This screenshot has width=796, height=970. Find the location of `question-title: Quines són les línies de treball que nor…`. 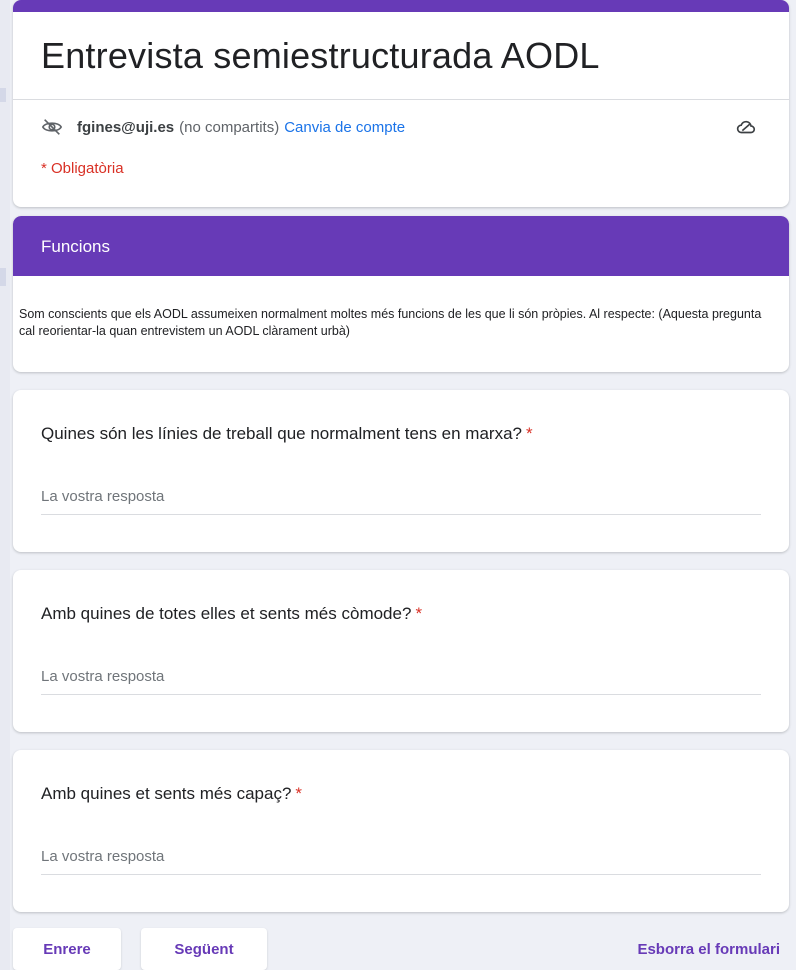

question-title: Quines són les línies de treball que nor… is located at coordinates (287, 434).